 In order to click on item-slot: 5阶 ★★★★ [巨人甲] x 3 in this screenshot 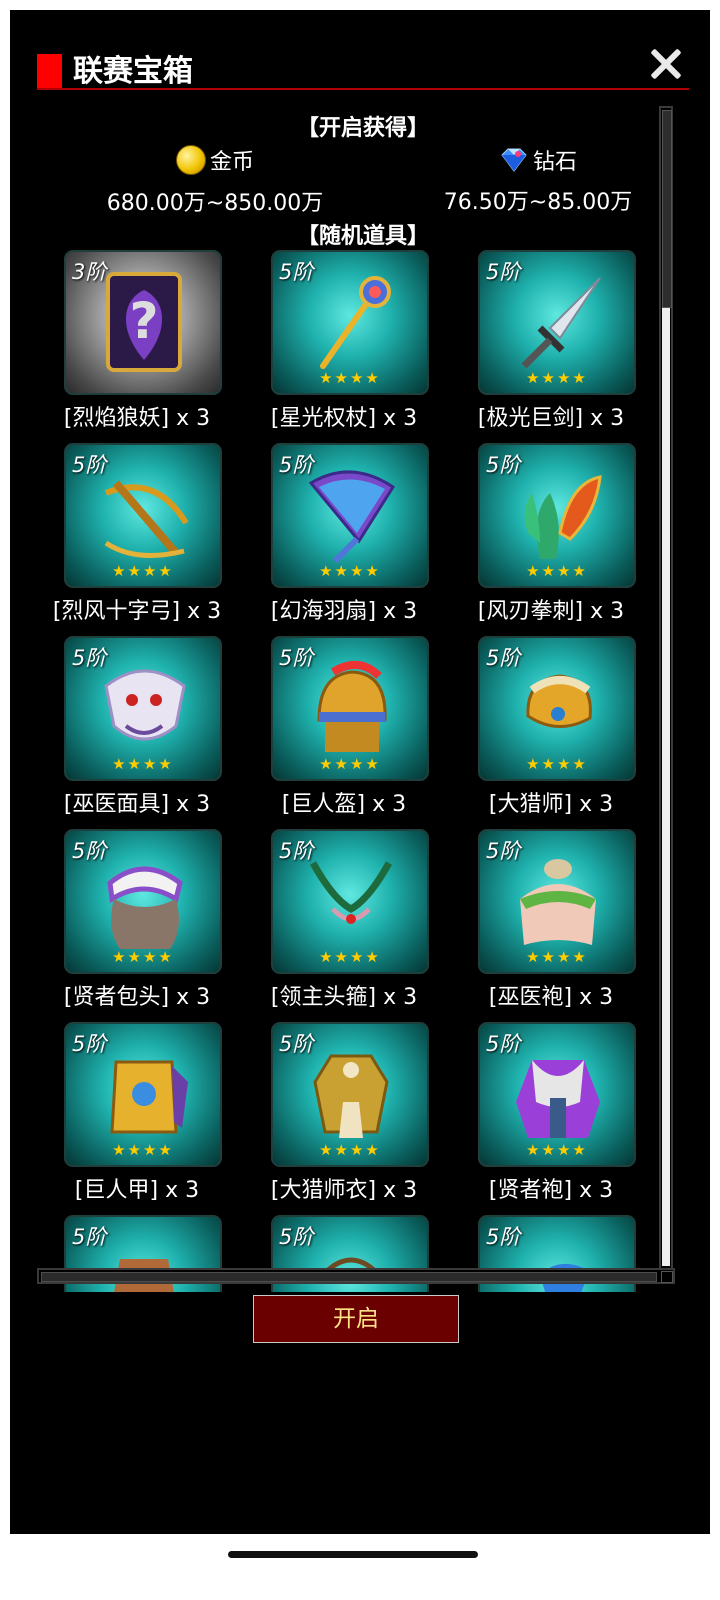, I will do `click(137, 1115)`.